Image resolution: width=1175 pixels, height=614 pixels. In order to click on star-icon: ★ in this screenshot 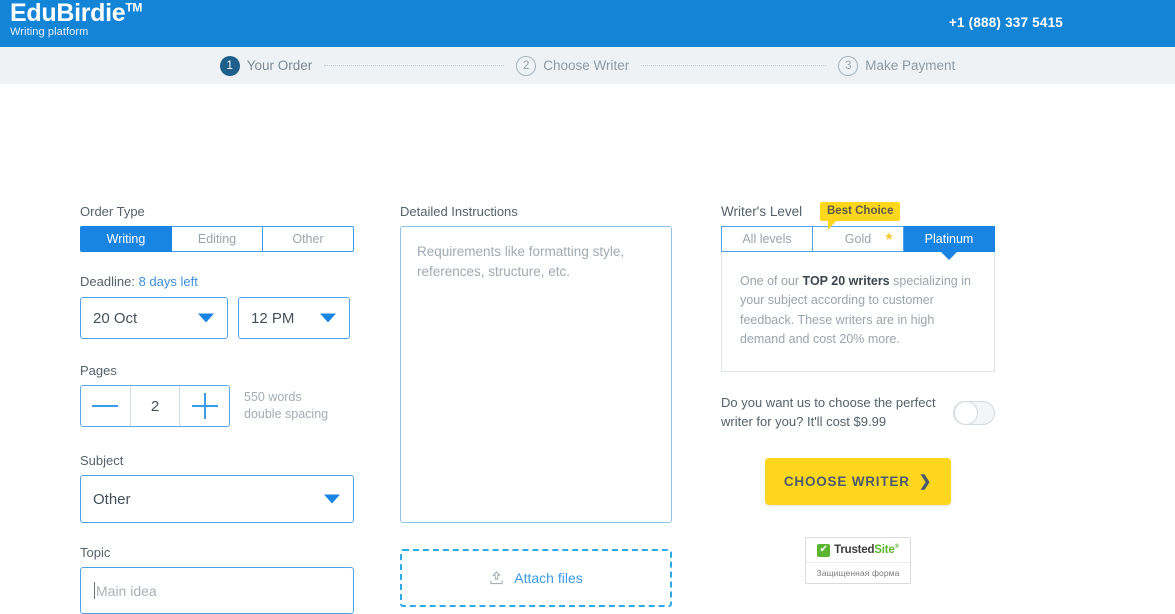, I will do `click(889, 237)`.